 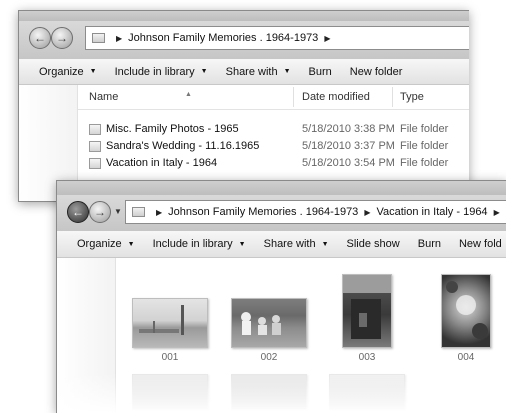 What do you see at coordinates (367, 357) in the screenshot?
I see `thumbnail-label: 003` at bounding box center [367, 357].